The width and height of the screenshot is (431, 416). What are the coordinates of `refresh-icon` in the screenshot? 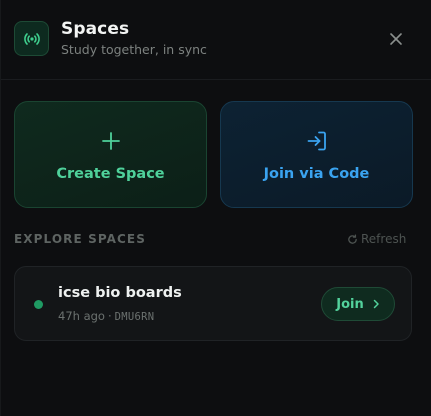 It's located at (352, 238).